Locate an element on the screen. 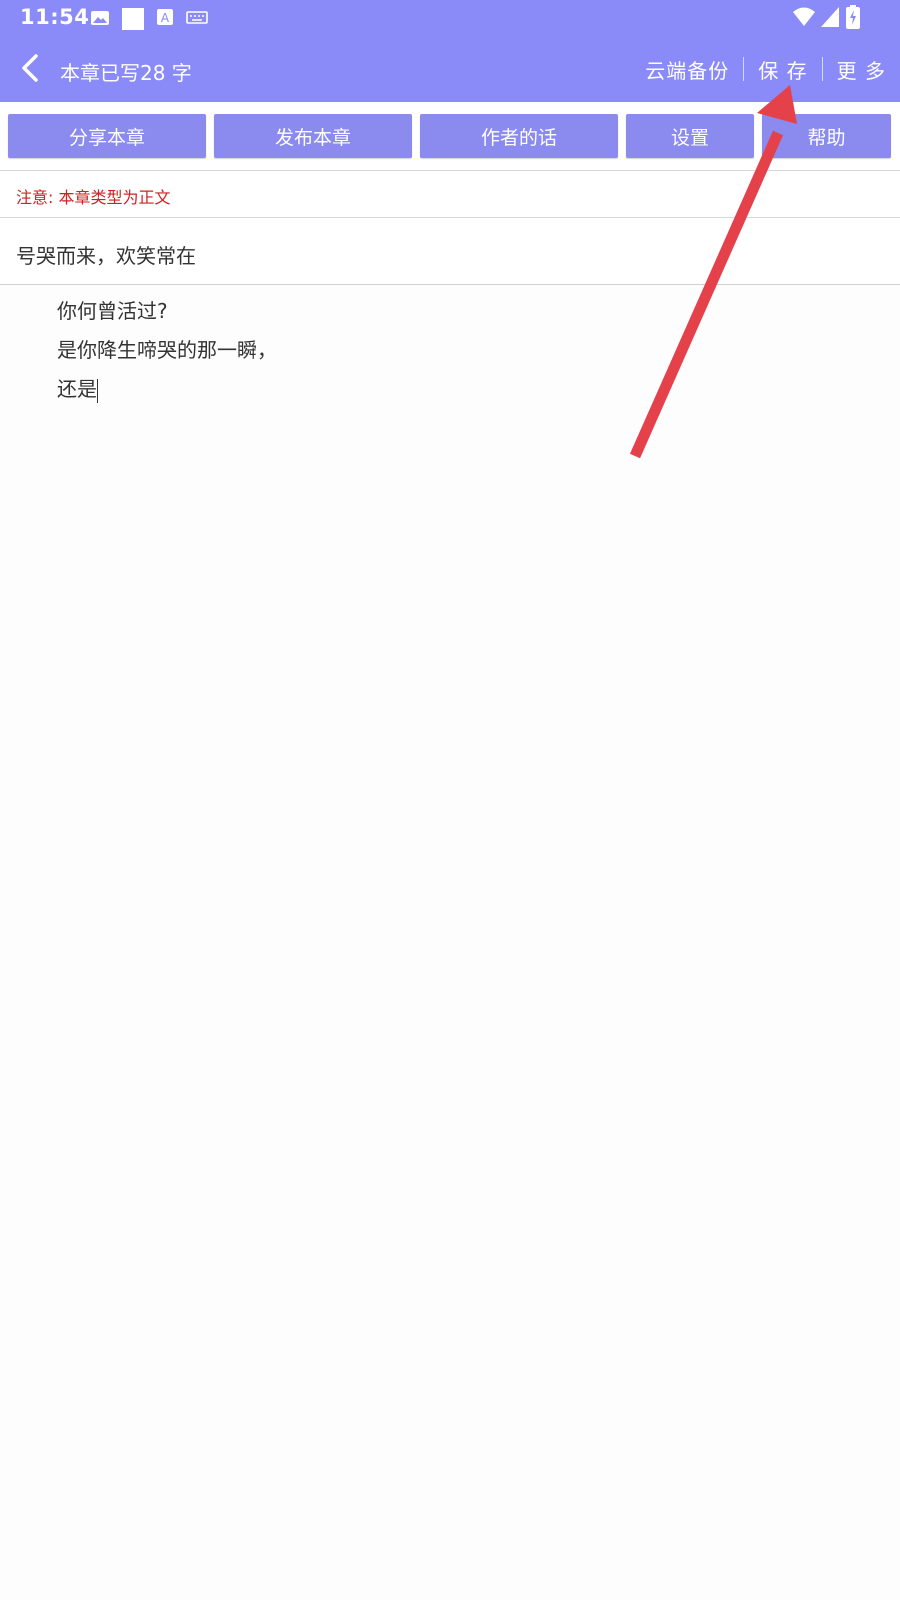 The height and width of the screenshot is (1600, 900). author-note-button: 作者的话 is located at coordinates (519, 136).